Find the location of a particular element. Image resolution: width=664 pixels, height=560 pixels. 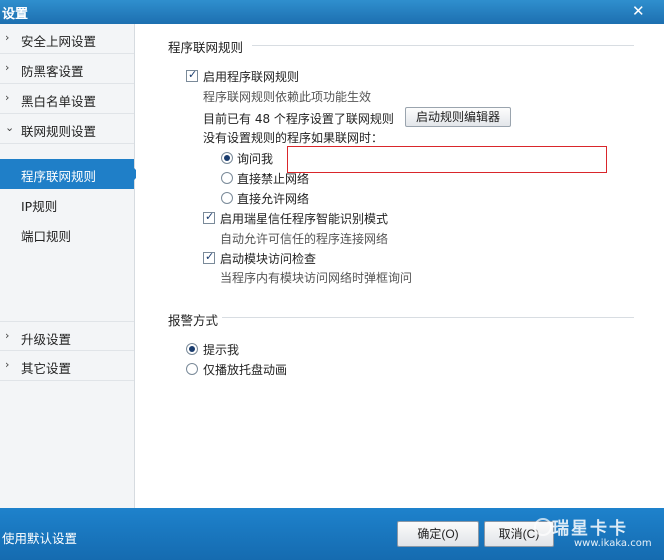

allow-network-label: 直接允许网络 is located at coordinates (273, 199).